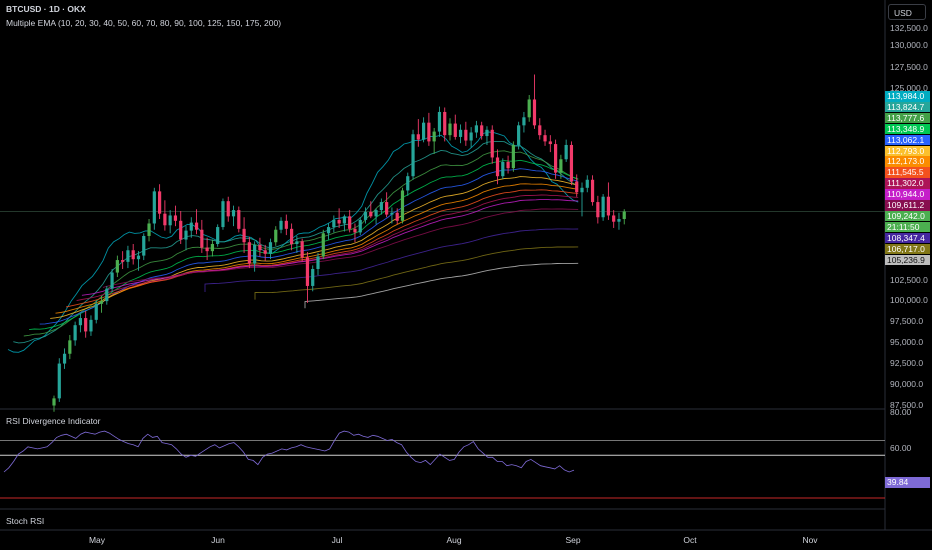 This screenshot has width=932, height=550. Describe the element at coordinates (907, 140) in the screenshot. I see `price-tag: 113,062.1` at that location.